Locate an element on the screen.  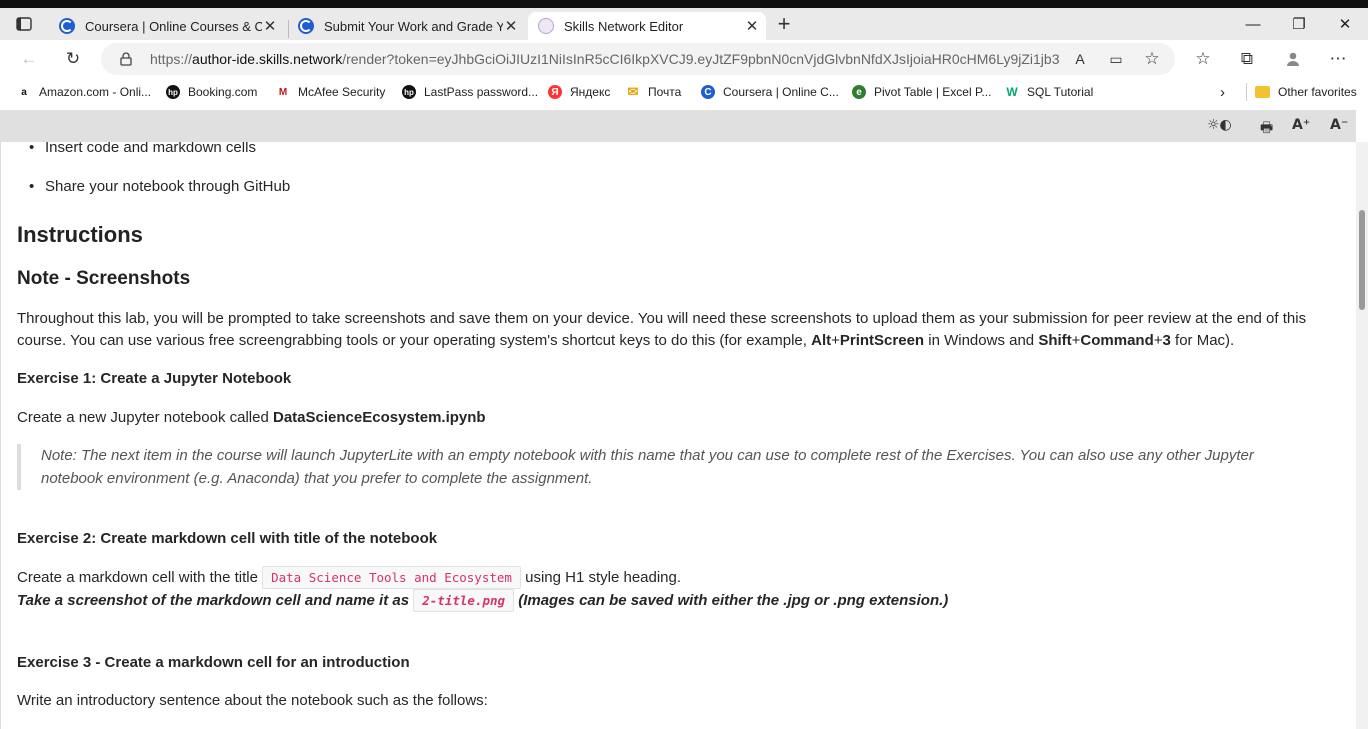
amazon-icon: a is located at coordinates (24, 92).